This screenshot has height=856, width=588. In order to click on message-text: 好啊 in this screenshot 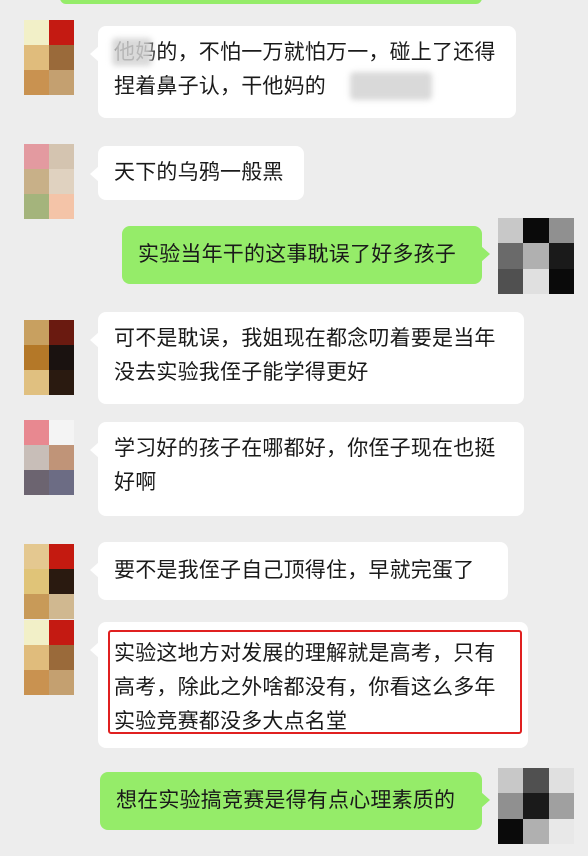, I will do `click(135, 482)`.